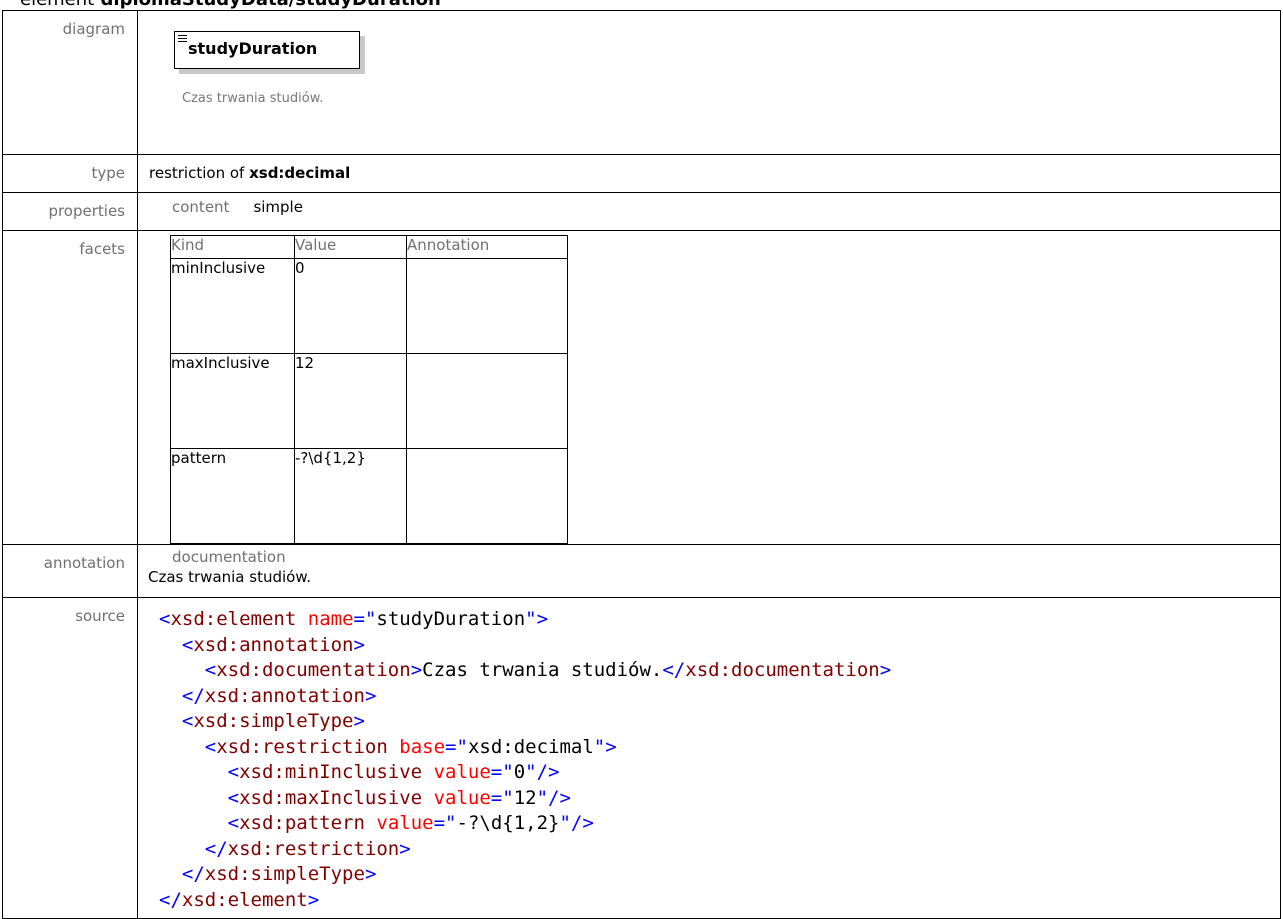 The width and height of the screenshot is (1283, 919). What do you see at coordinates (330, 619) in the screenshot?
I see `source-token-attr: name` at bounding box center [330, 619].